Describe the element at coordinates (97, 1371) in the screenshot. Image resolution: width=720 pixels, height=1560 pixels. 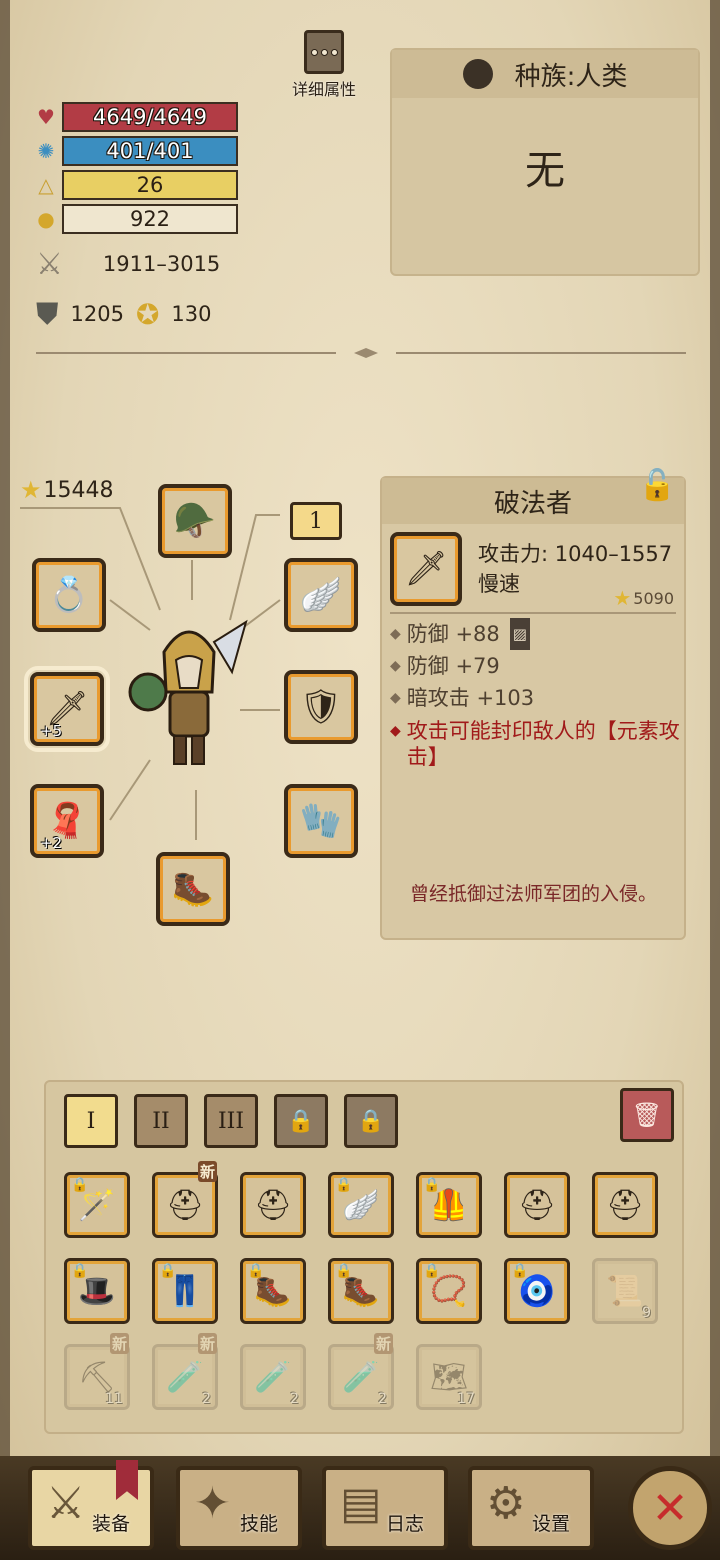
I see `inventory-item: ⛏ 新 11` at that location.